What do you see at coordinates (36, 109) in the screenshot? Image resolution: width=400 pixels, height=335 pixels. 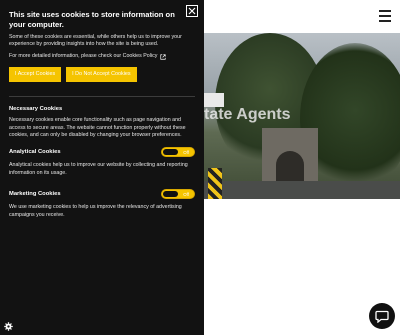 I see `necessary-cookies-title: Necessary Cookies` at bounding box center [36, 109].